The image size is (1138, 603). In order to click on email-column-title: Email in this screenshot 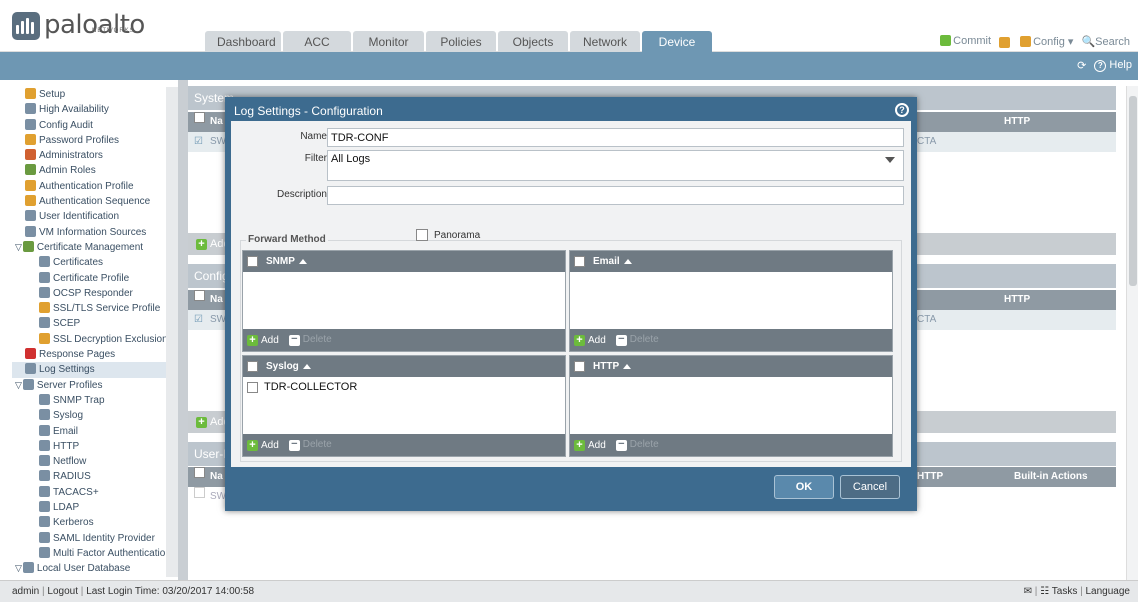, I will do `click(606, 261)`.